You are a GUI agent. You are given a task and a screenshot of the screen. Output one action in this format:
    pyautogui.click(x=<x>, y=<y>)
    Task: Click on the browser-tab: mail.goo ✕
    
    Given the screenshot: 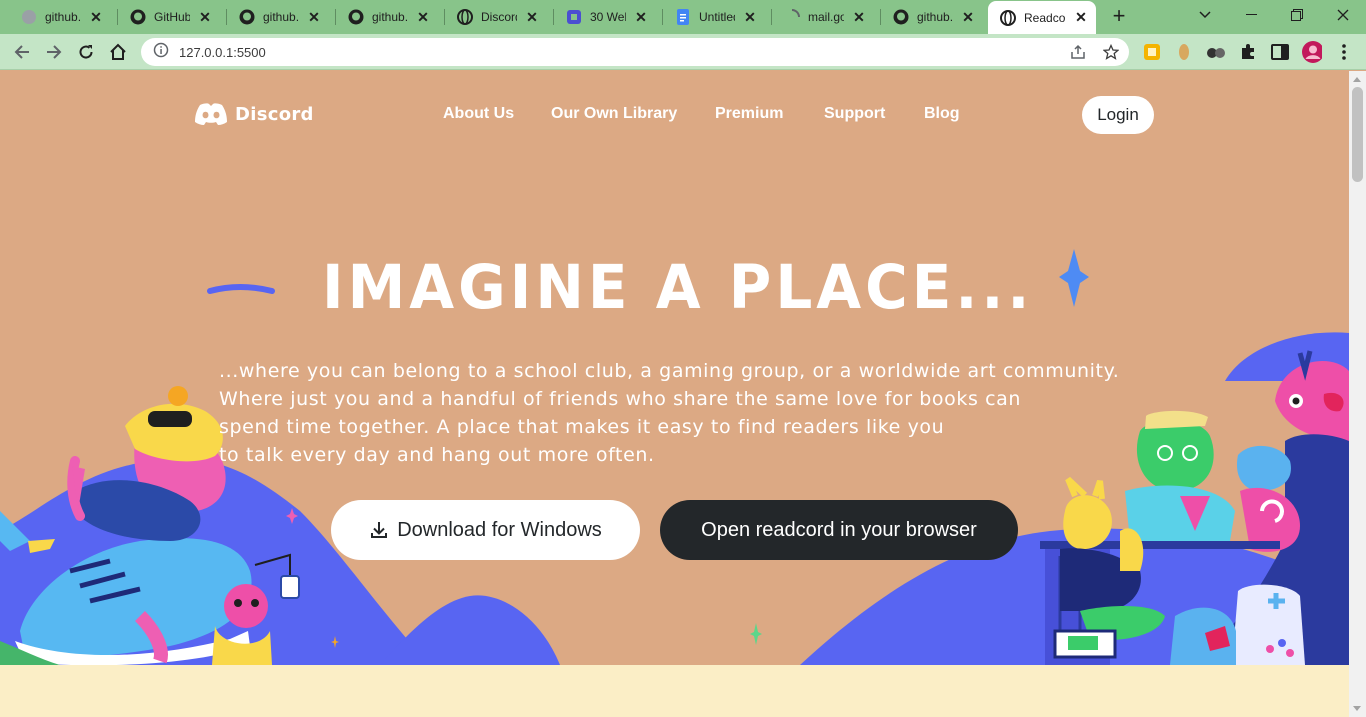 What is the action you would take?
    pyautogui.click(x=819, y=17)
    